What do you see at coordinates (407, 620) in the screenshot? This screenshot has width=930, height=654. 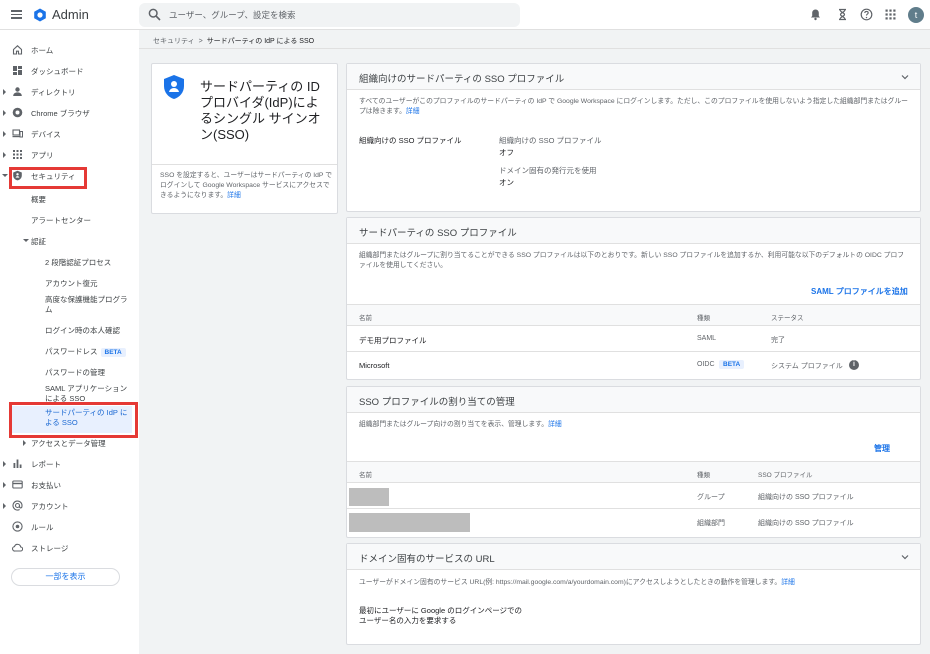 I see `setting-line-2: ユーザー名の入力を要求する` at bounding box center [407, 620].